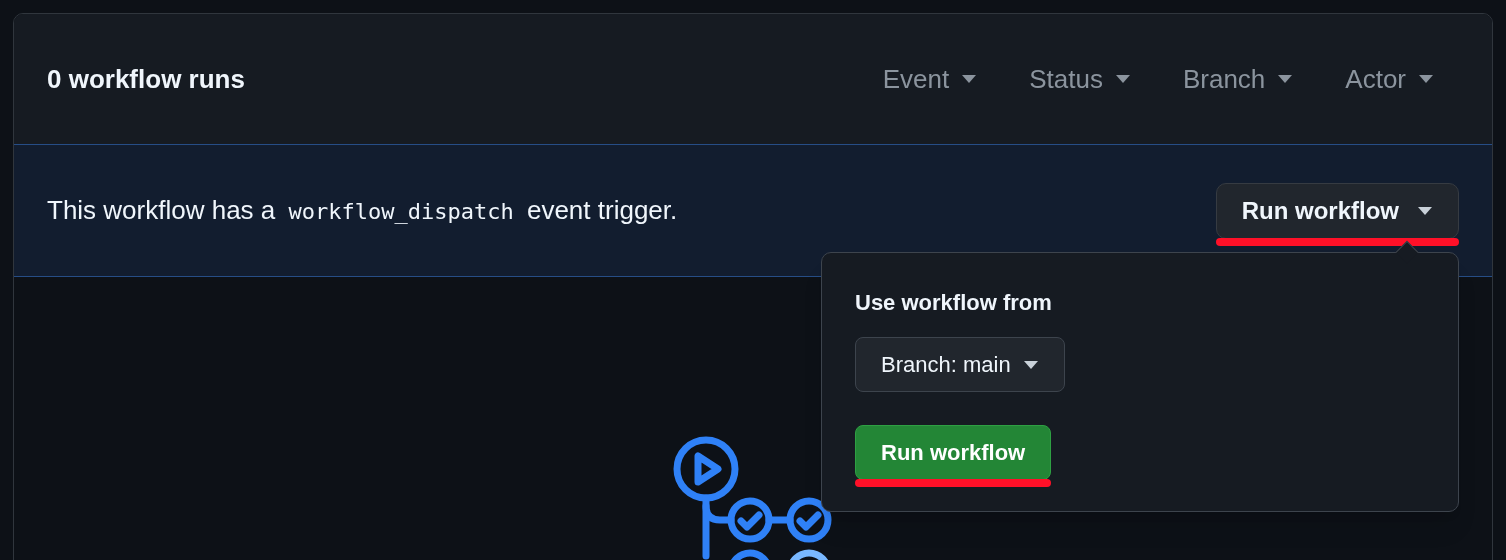 Image resolution: width=1506 pixels, height=560 pixels. Describe the element at coordinates (146, 79) in the screenshot. I see `runs-count-title: 0 workflow runs` at that location.